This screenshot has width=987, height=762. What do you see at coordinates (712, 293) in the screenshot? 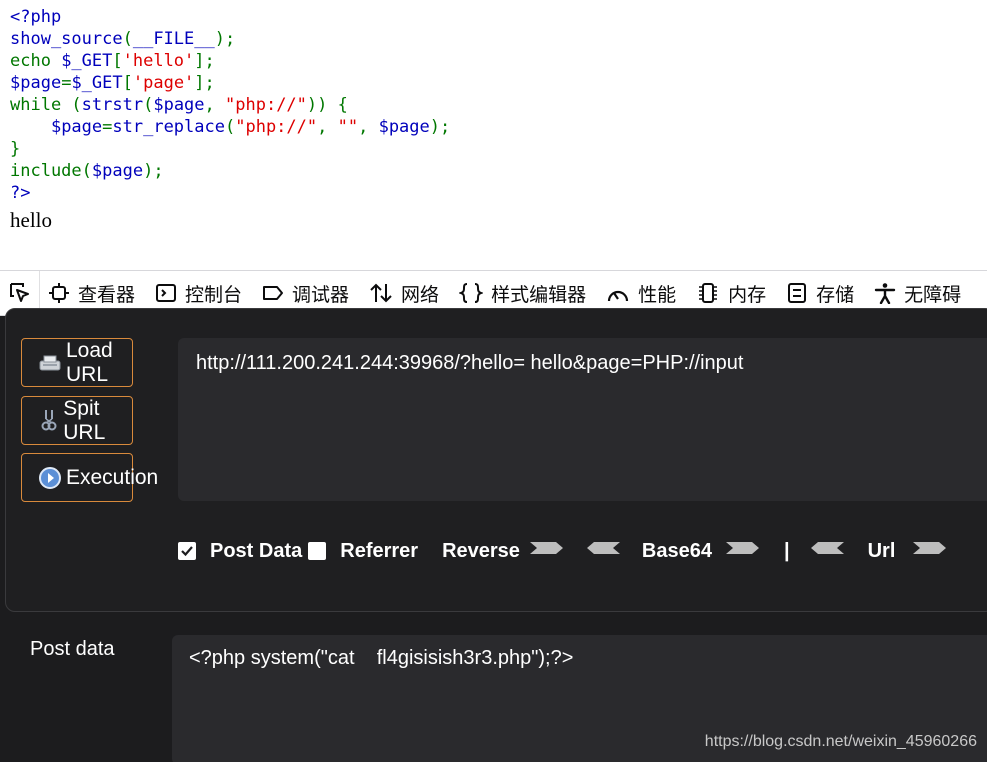
I see `memory-icon` at bounding box center [712, 293].